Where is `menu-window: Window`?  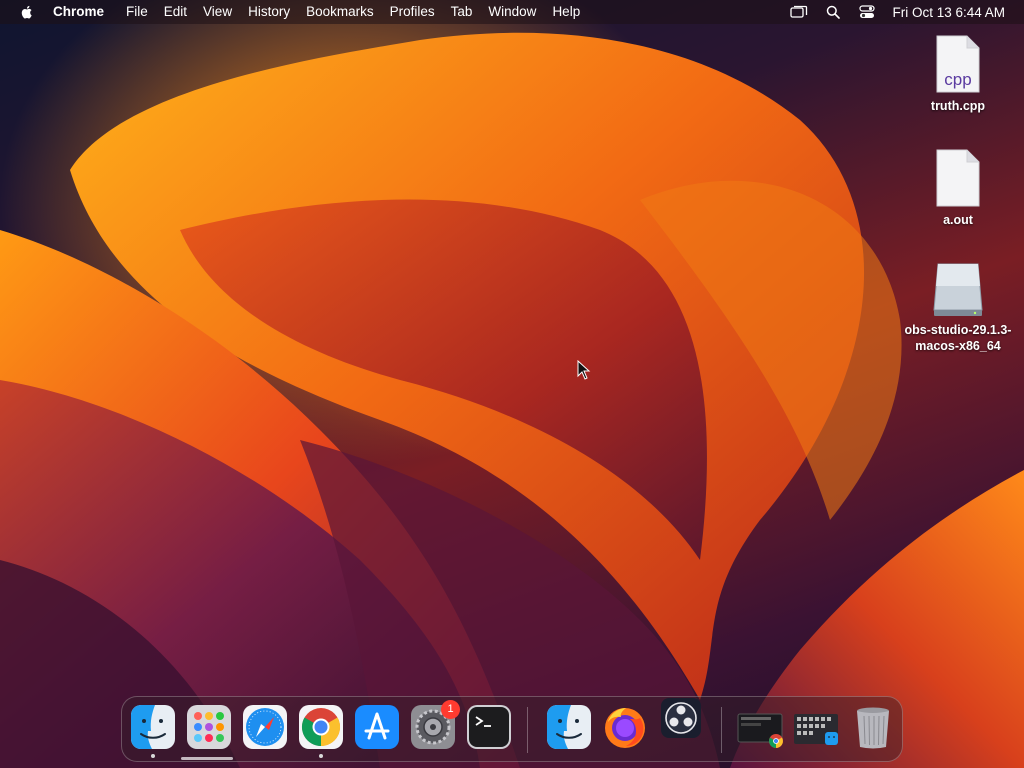
menu-window: Window is located at coordinates (512, 12).